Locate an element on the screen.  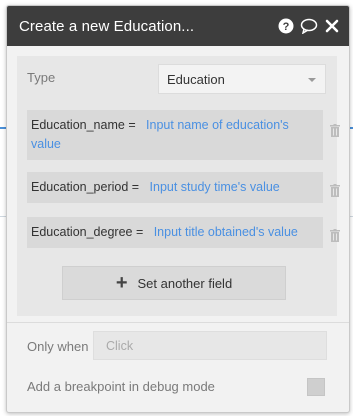
field-name: Education_name is located at coordinates (78, 125).